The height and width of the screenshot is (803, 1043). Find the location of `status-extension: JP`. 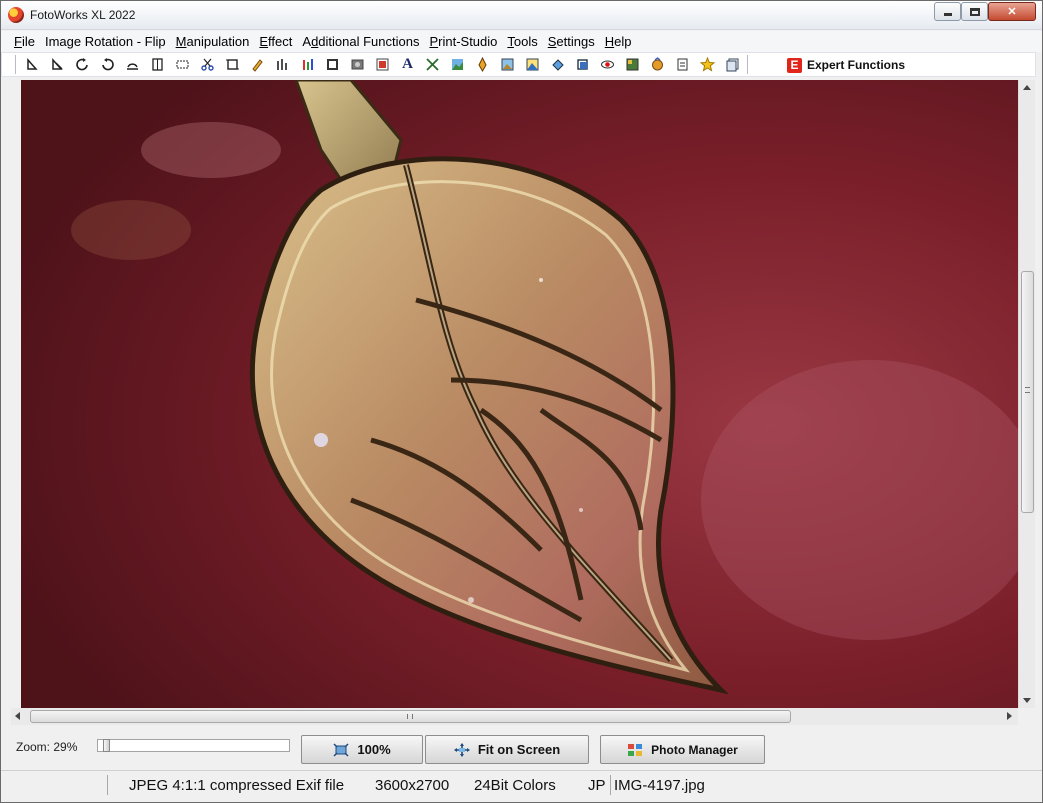

status-extension: JP is located at coordinates (597, 785).